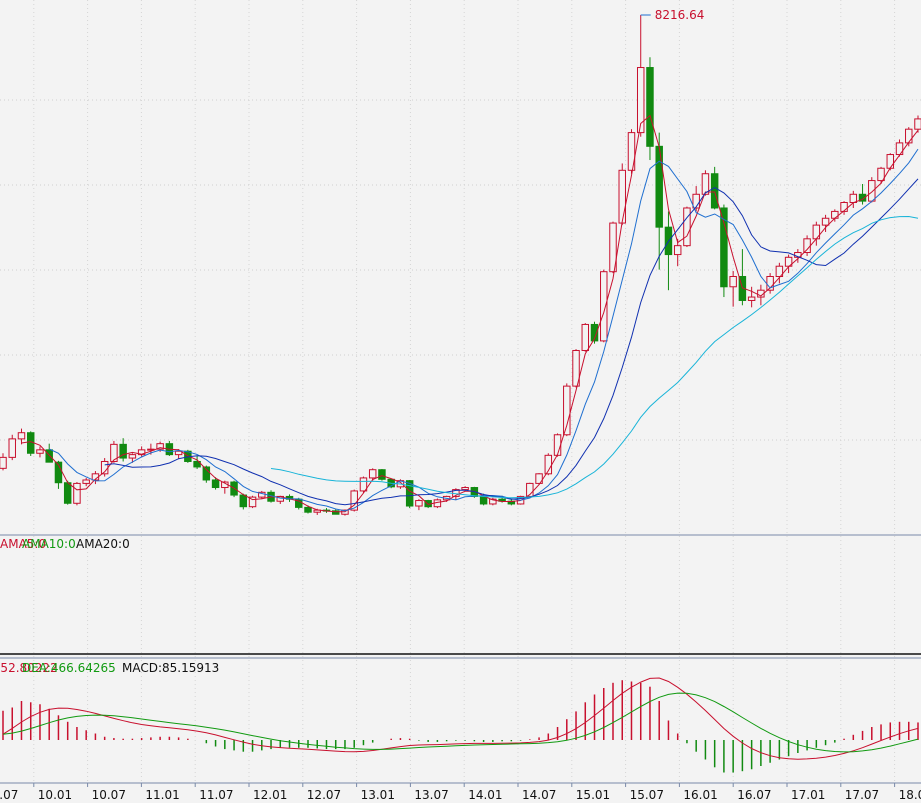  I want to click on x-tick-label: 11.01, so click(162, 795).